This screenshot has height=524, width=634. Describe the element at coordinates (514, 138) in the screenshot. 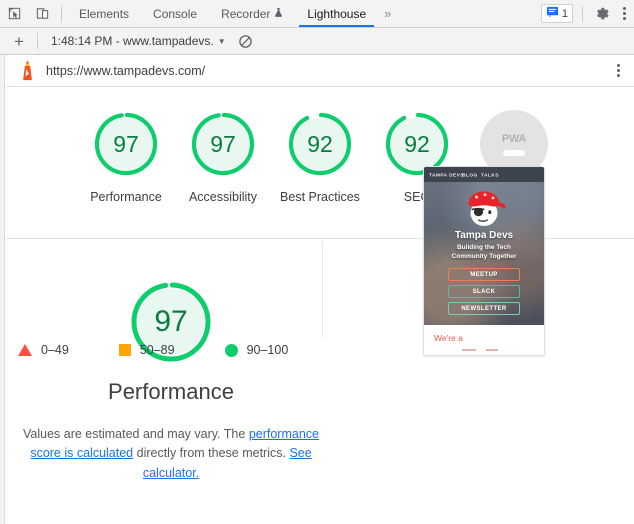

I see `gauge-value-pwa: PWA` at that location.